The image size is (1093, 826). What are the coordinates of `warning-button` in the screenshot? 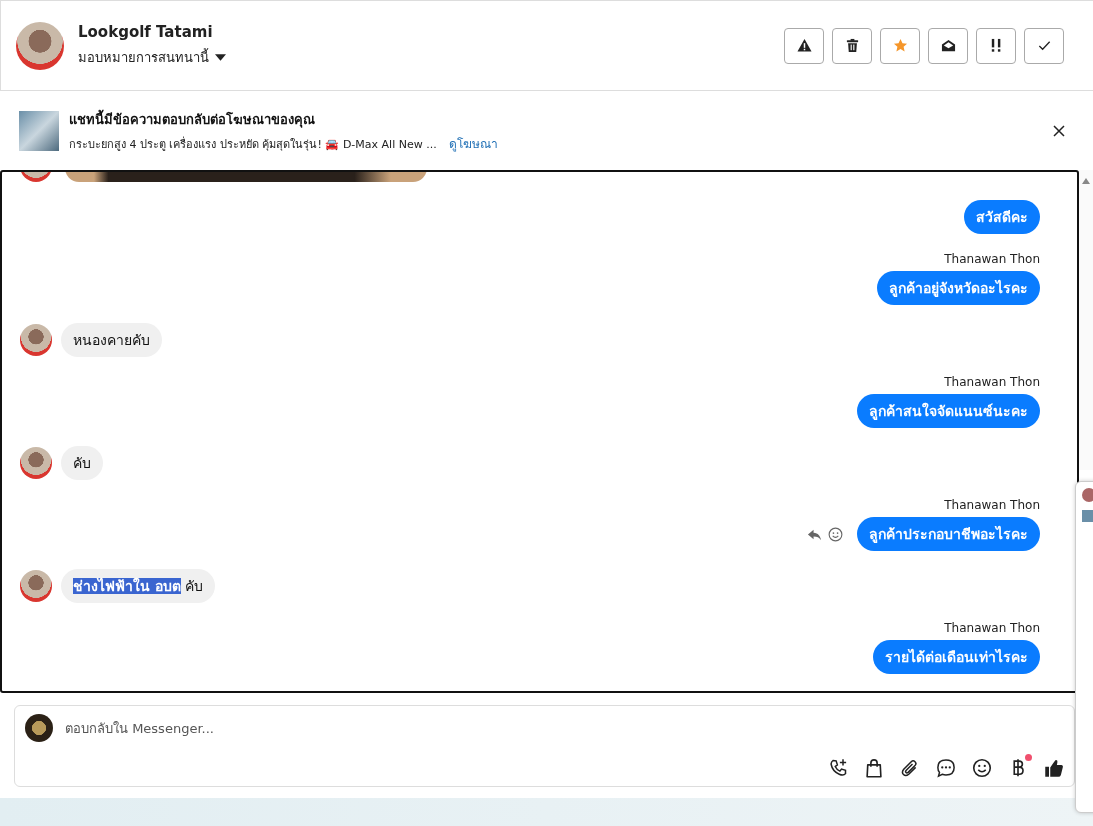 It's located at (804, 45).